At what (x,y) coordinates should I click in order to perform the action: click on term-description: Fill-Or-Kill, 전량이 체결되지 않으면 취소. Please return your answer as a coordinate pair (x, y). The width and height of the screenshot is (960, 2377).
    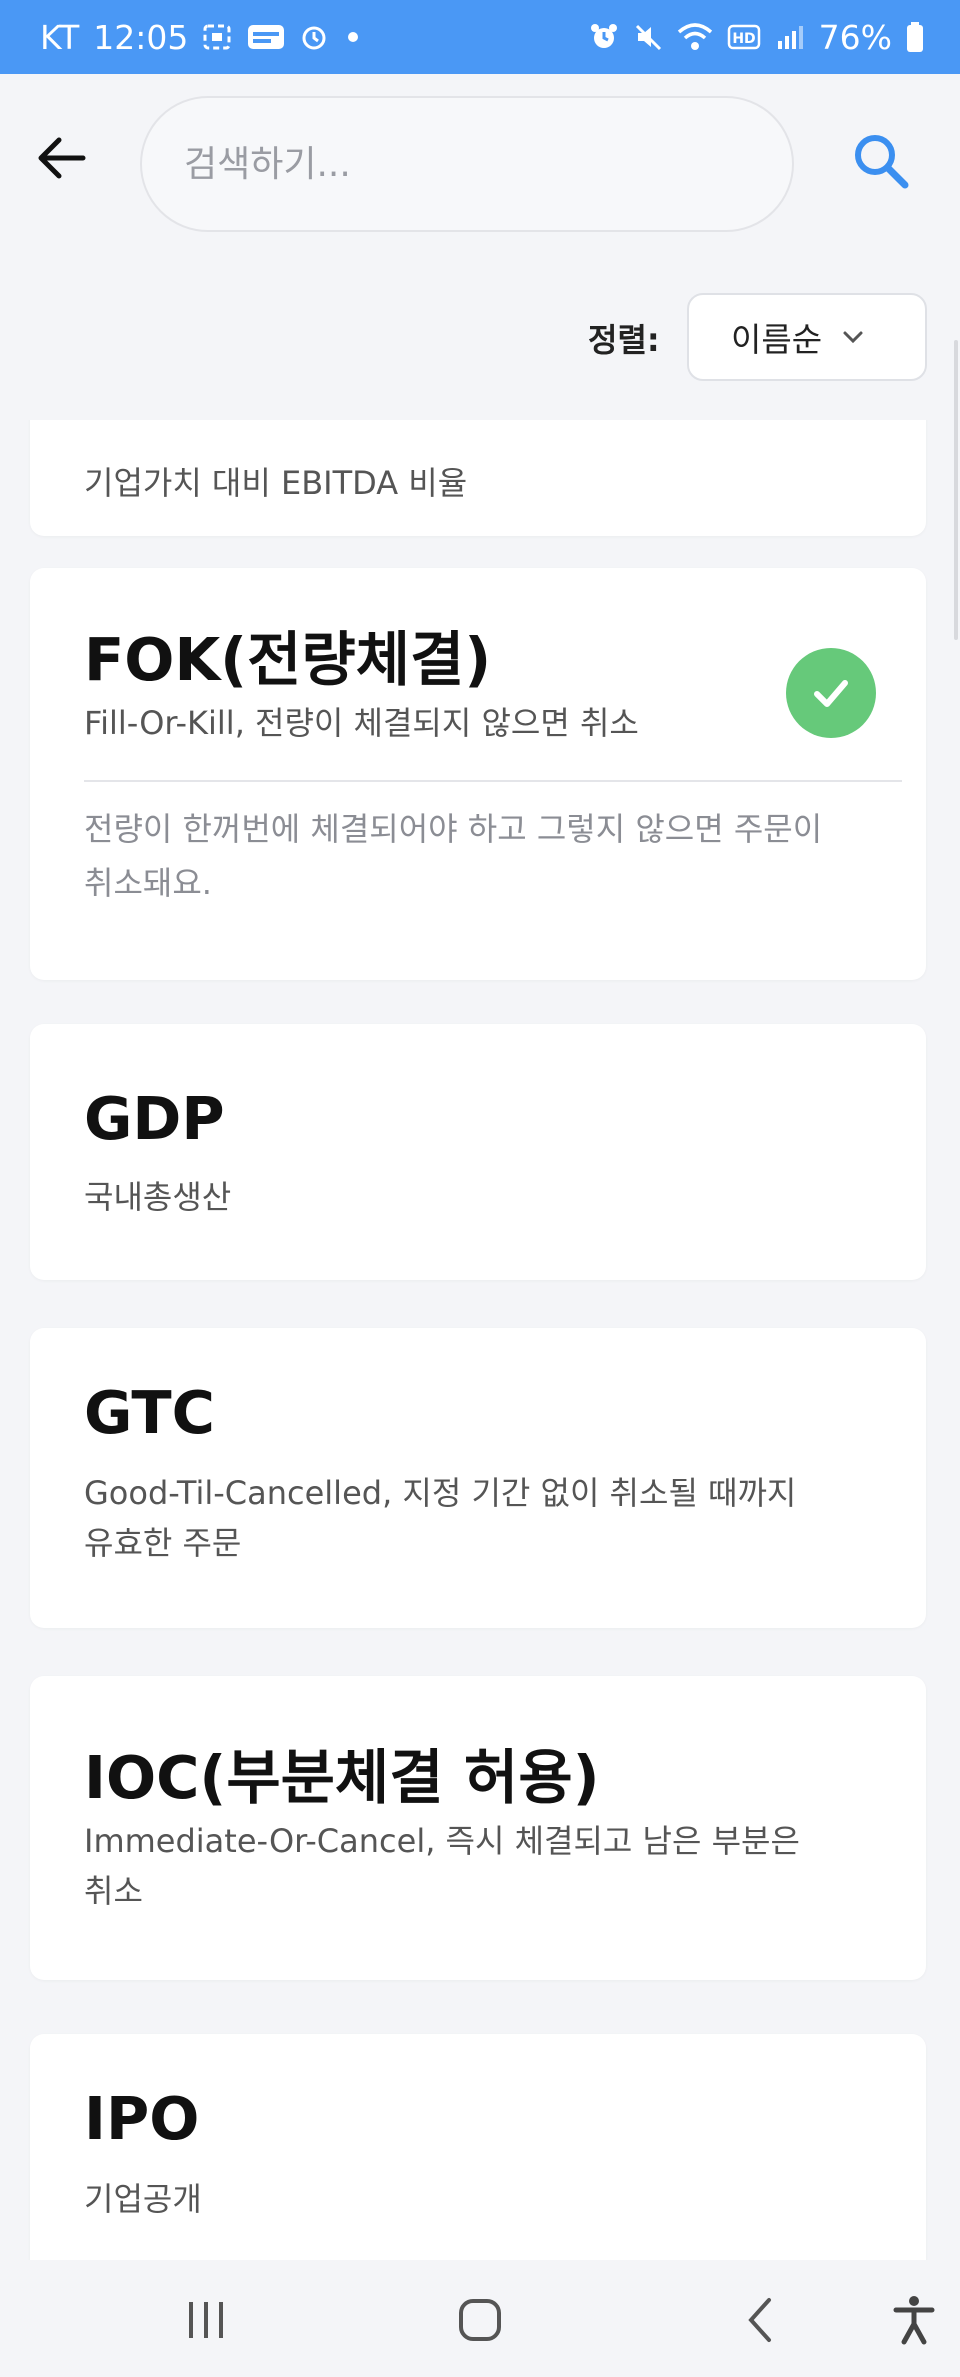
    Looking at the image, I should click on (361, 723).